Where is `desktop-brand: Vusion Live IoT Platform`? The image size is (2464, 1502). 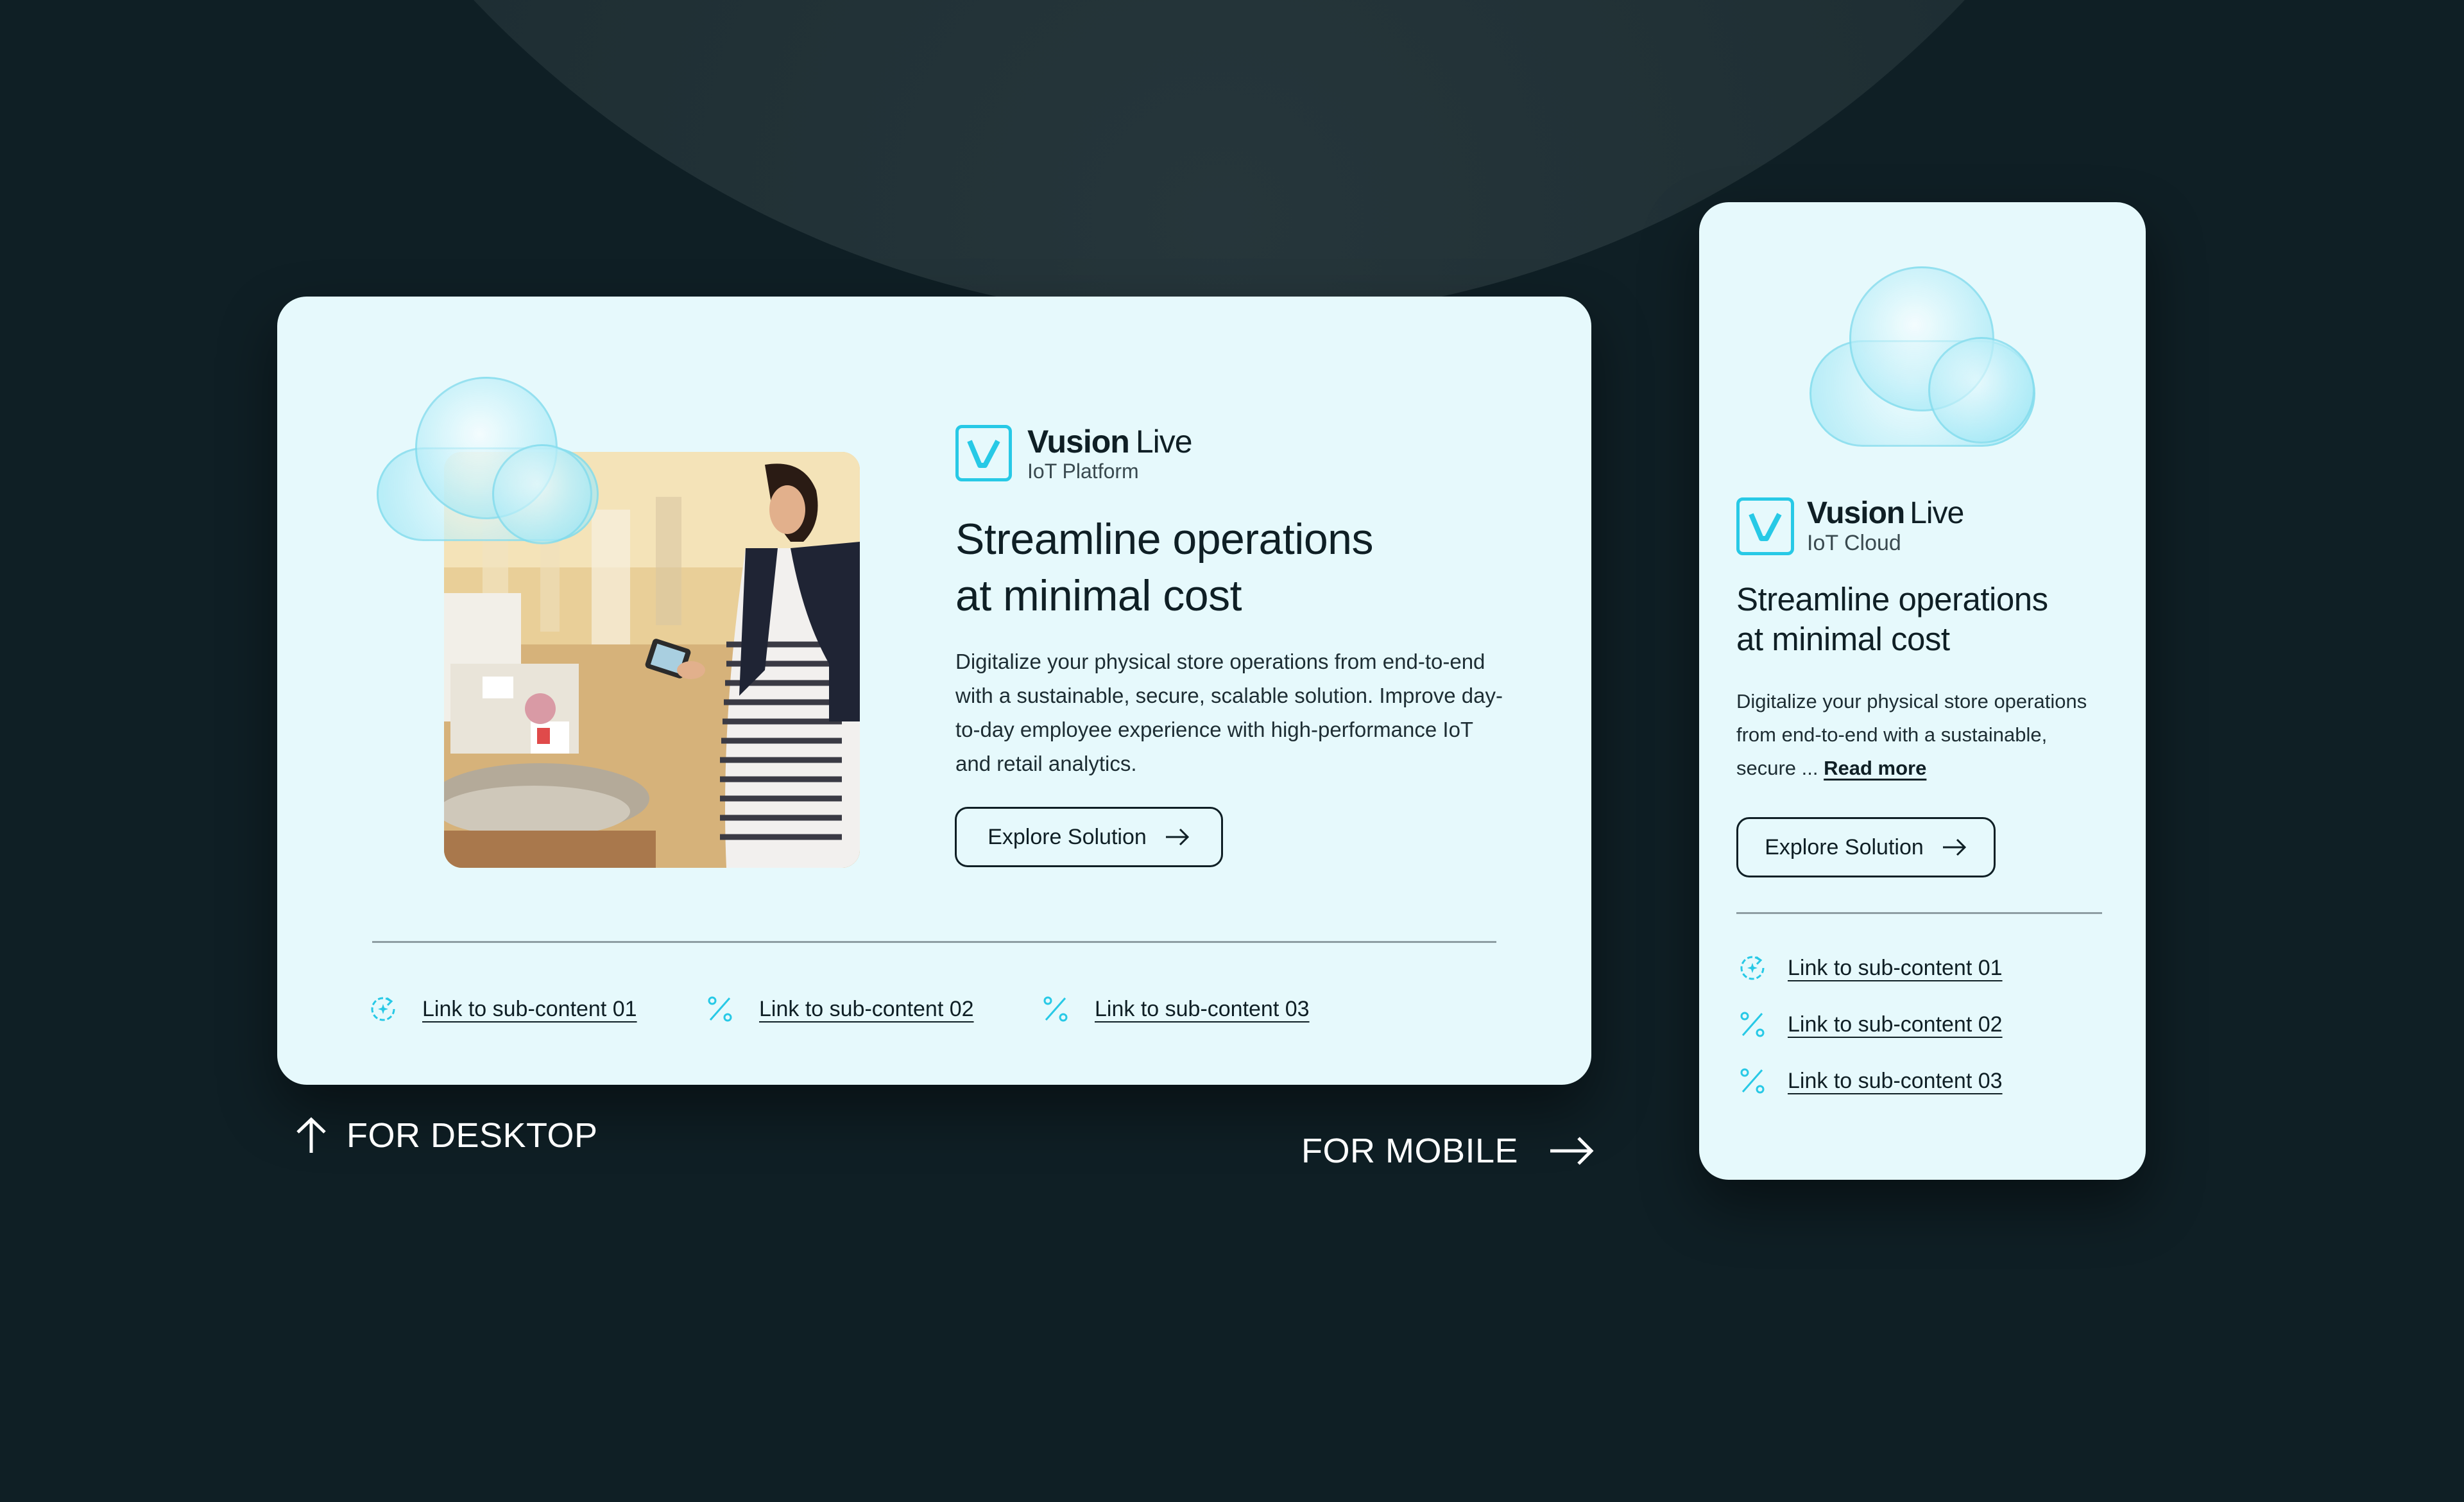 desktop-brand: Vusion Live IoT Platform is located at coordinates (1074, 453).